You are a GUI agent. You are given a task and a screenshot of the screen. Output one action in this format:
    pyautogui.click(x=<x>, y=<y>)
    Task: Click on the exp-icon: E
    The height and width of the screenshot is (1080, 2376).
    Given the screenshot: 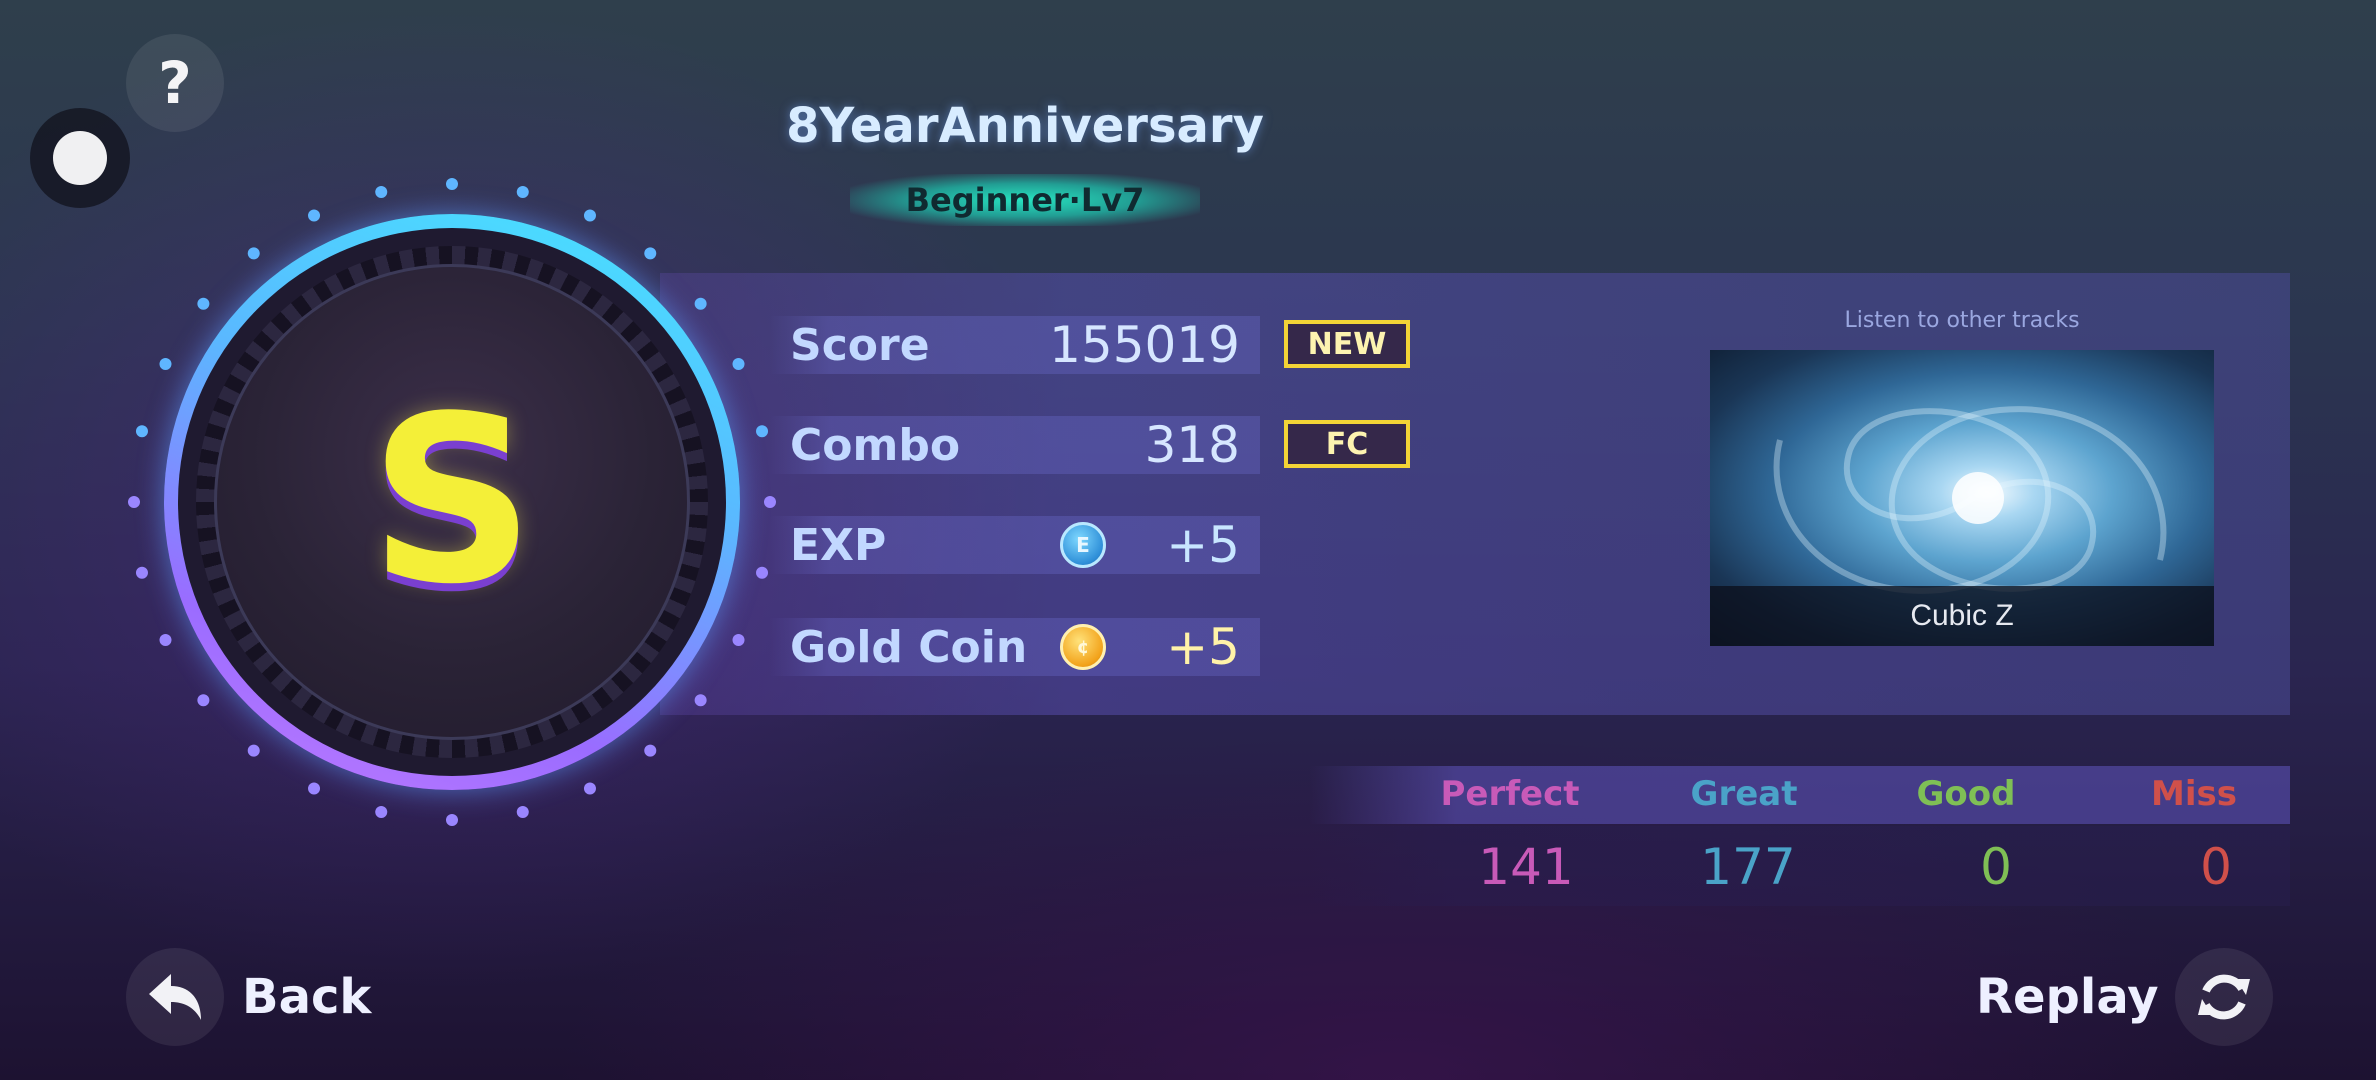 What is the action you would take?
    pyautogui.click(x=1083, y=545)
    